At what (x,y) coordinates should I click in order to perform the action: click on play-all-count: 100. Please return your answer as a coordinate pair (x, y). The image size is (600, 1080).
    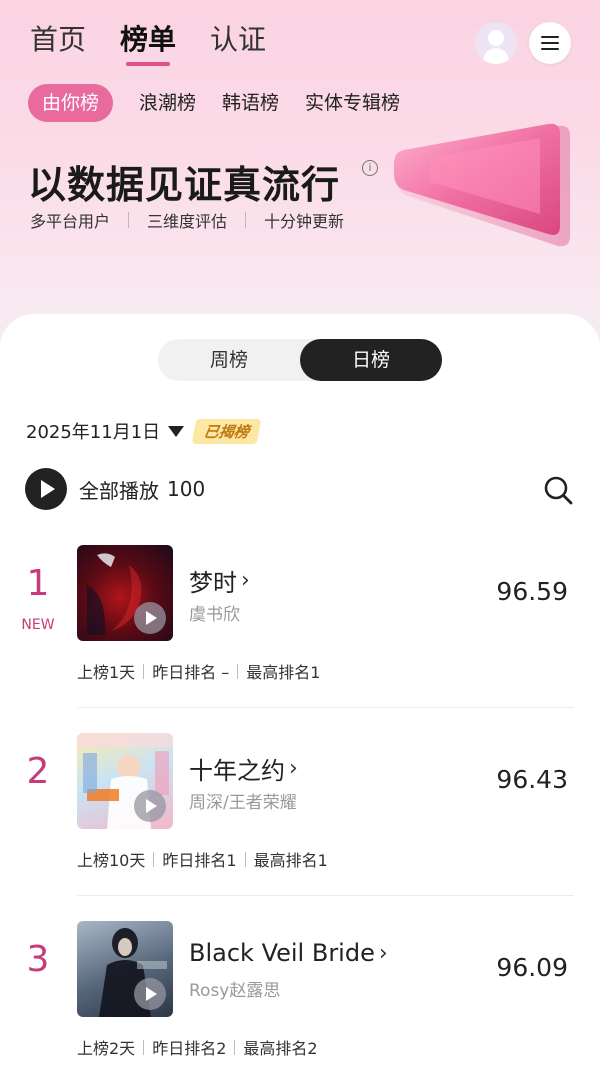
    Looking at the image, I should click on (186, 489).